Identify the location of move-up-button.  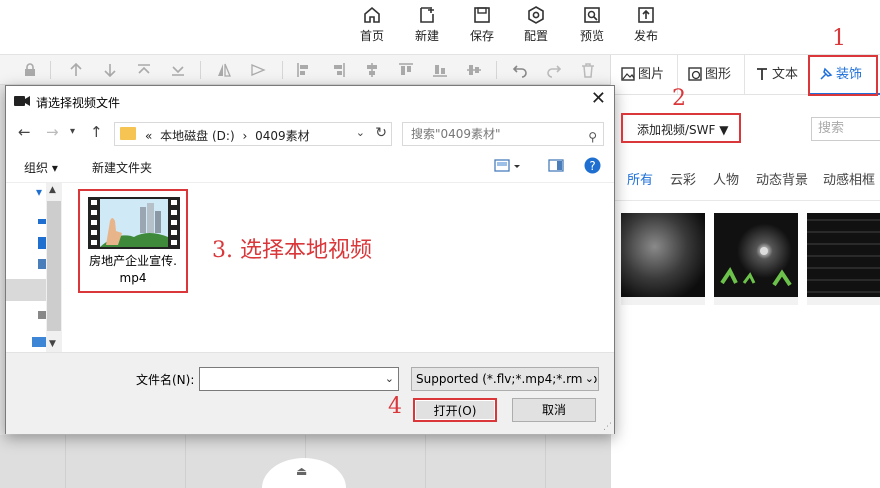
(76, 70).